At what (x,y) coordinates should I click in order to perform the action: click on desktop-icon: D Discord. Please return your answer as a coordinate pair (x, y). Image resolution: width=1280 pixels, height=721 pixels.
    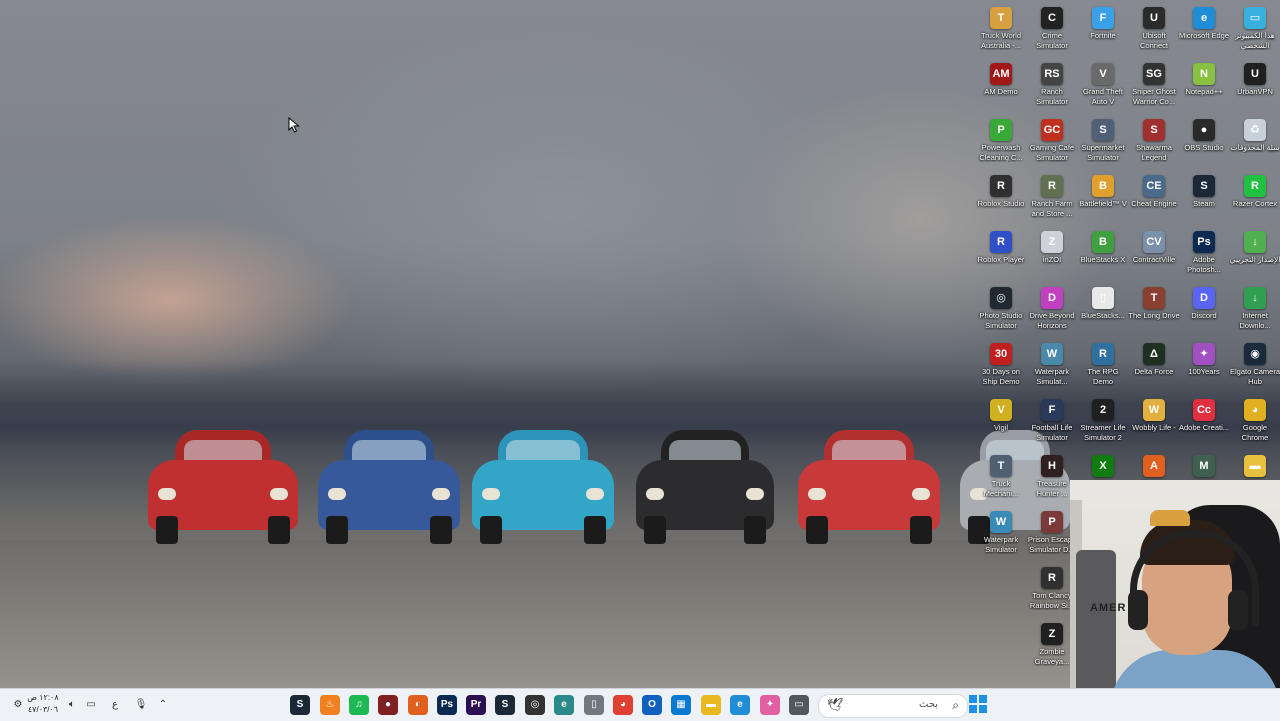
    Looking at the image, I should click on (1204, 311).